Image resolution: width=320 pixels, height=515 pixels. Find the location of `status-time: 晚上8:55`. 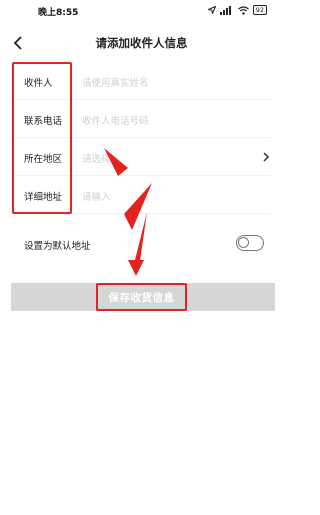

status-time: 晚上8:55 is located at coordinates (58, 13).